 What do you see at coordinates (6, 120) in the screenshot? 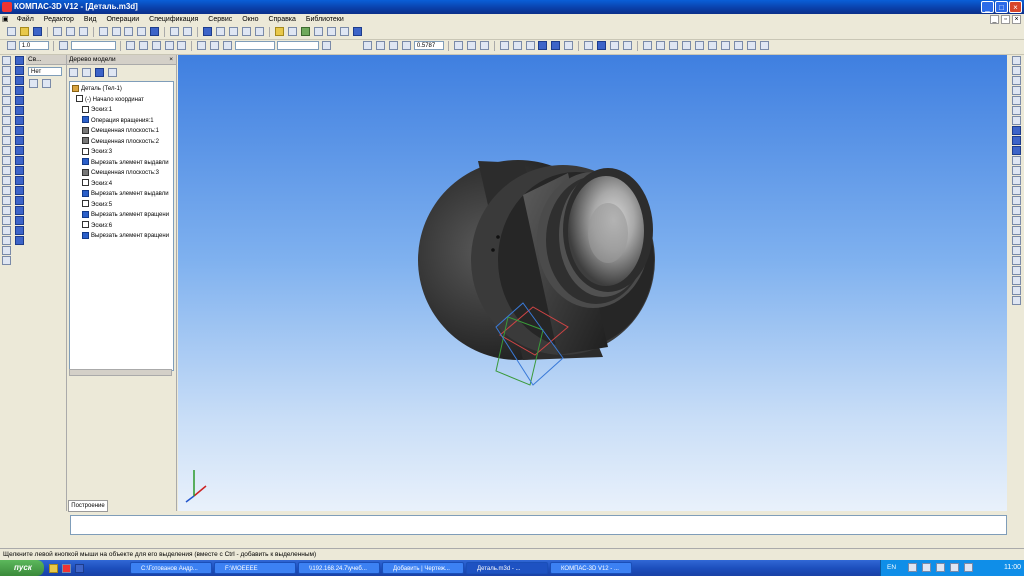
I see `select-icon` at bounding box center [6, 120].